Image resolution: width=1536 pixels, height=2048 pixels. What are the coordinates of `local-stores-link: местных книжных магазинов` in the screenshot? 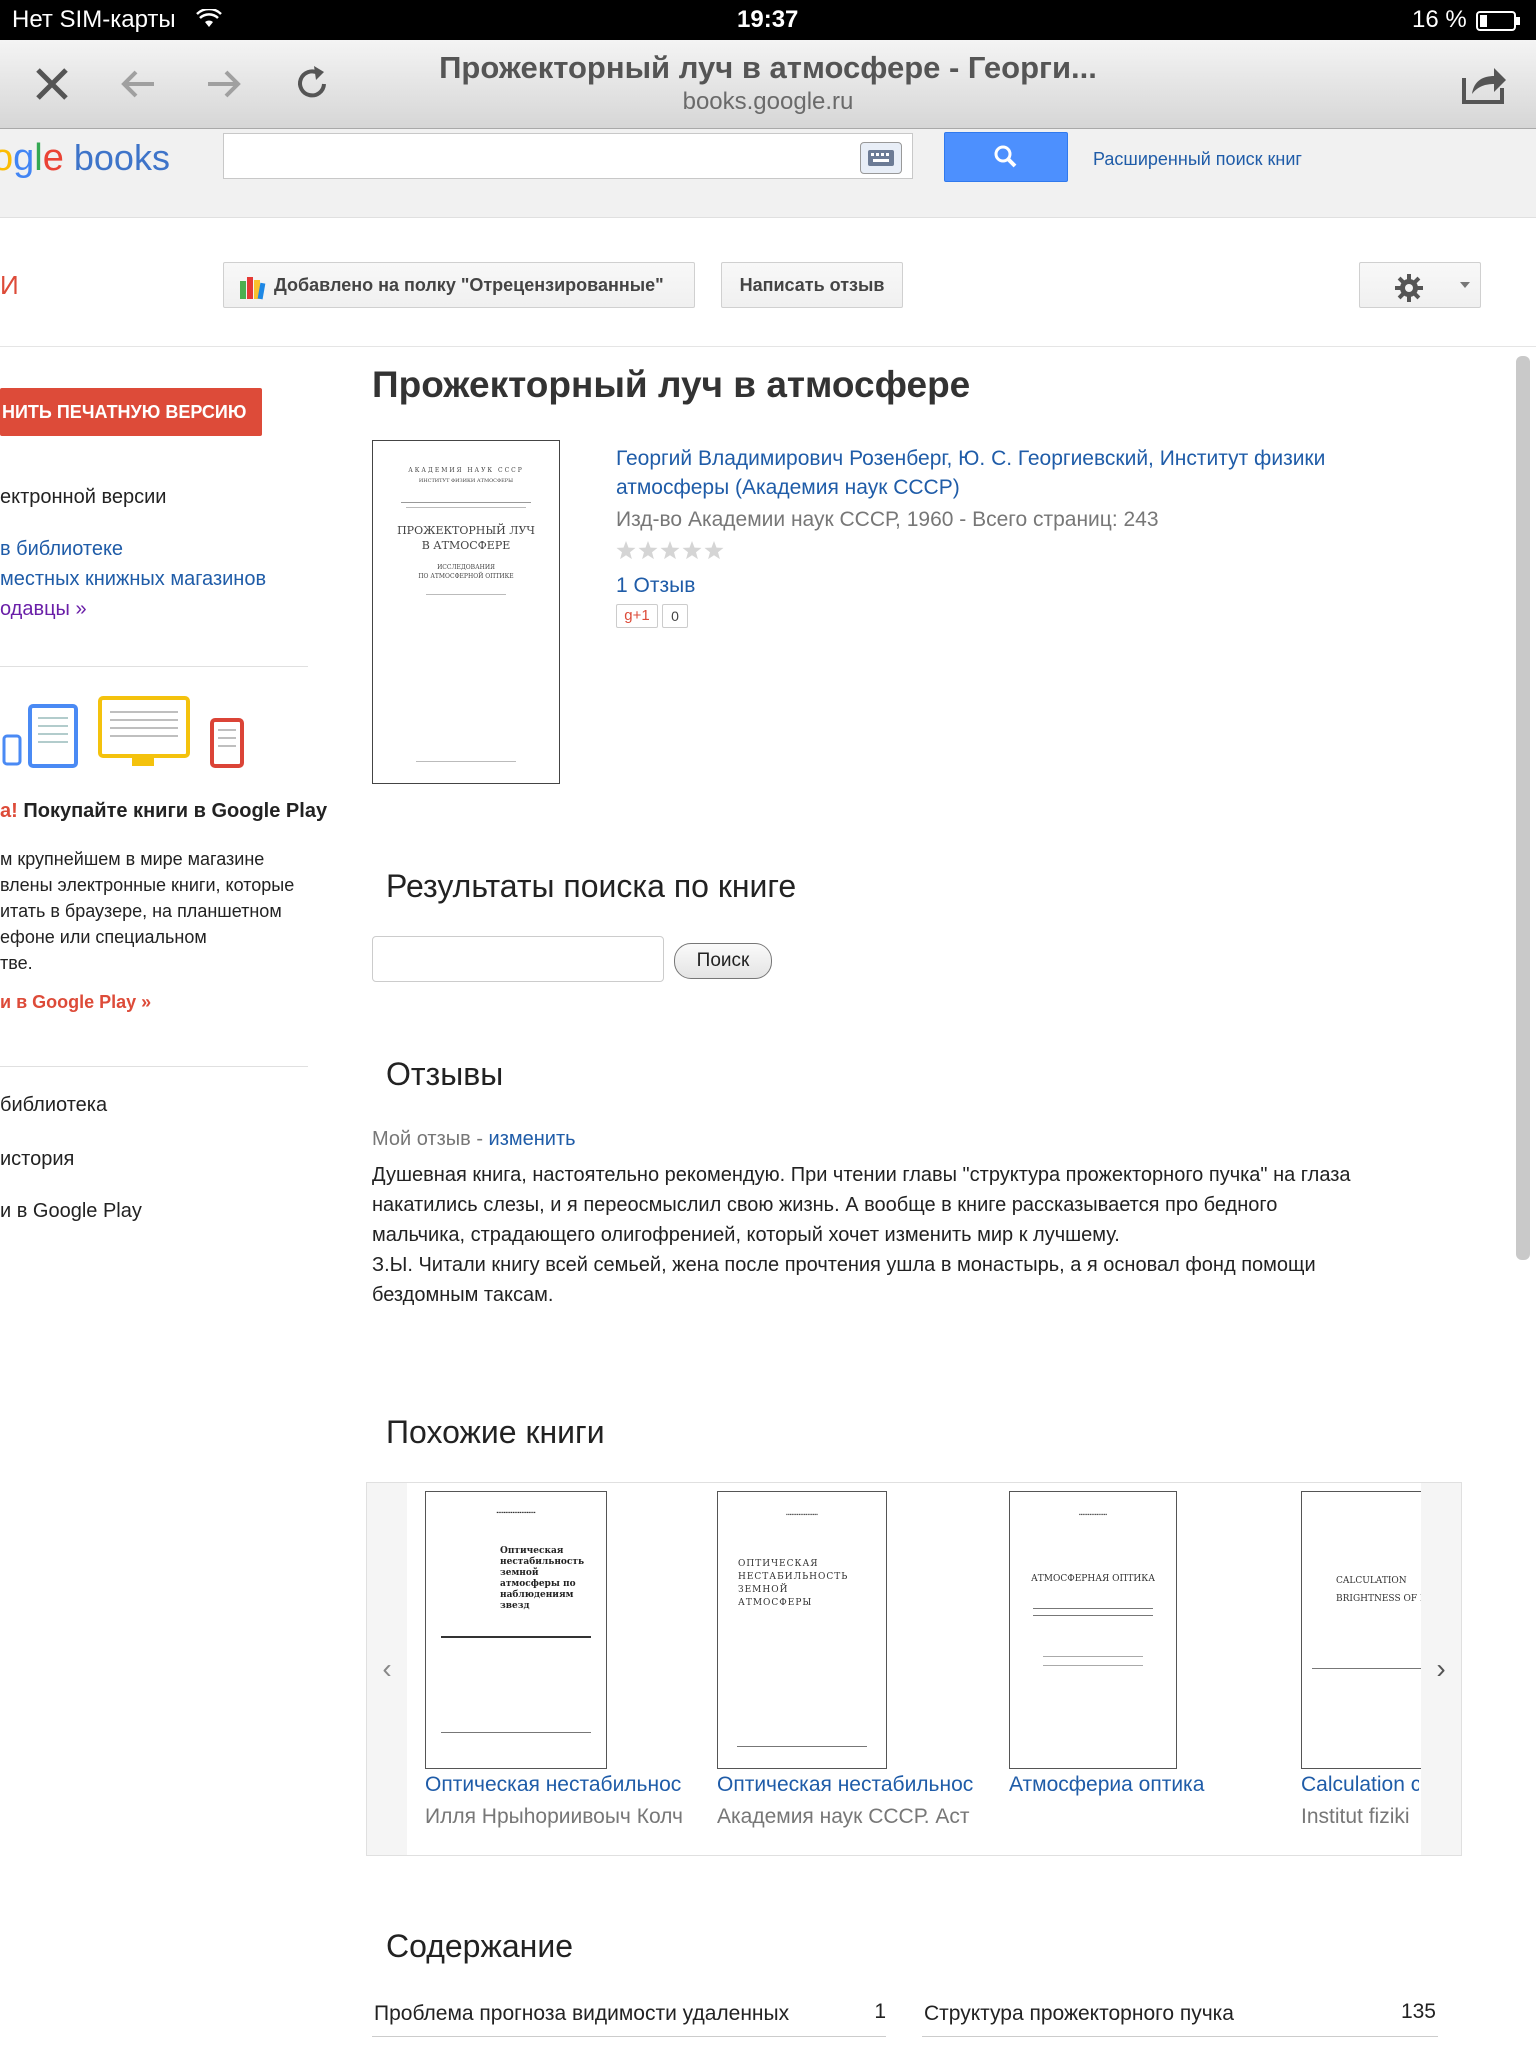 It's located at (133, 579).